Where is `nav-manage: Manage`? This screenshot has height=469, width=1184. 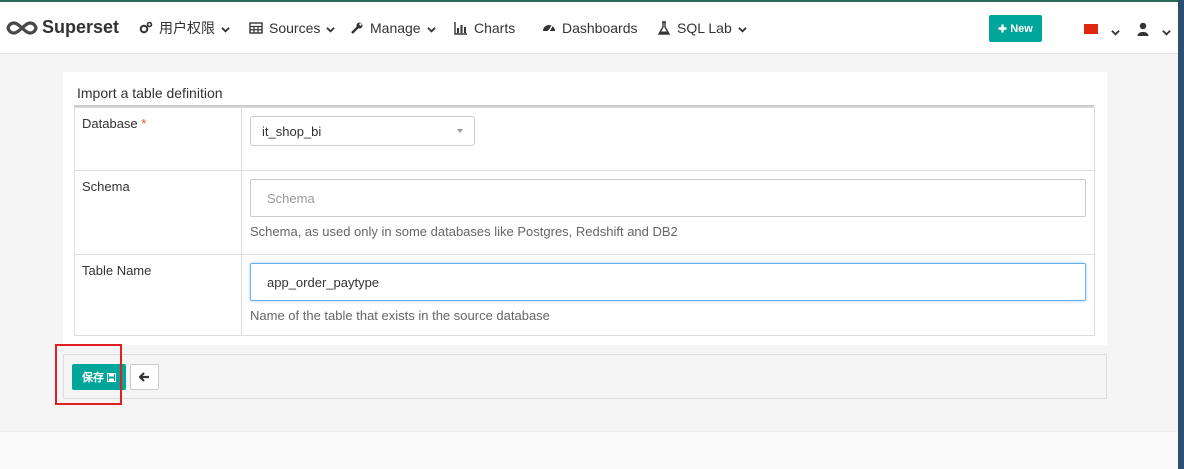
nav-manage: Manage is located at coordinates (393, 28).